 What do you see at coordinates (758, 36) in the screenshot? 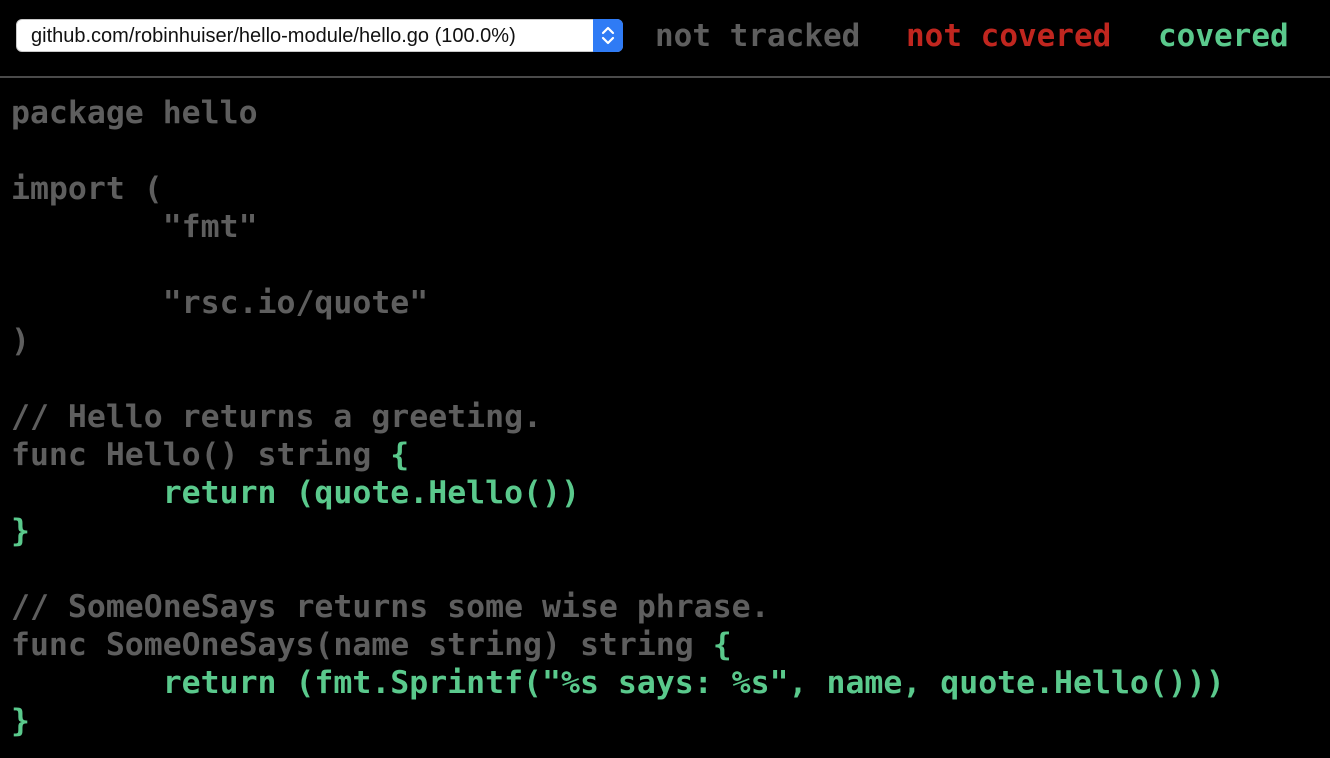
I see `legend-not-tracked: not tracked` at bounding box center [758, 36].